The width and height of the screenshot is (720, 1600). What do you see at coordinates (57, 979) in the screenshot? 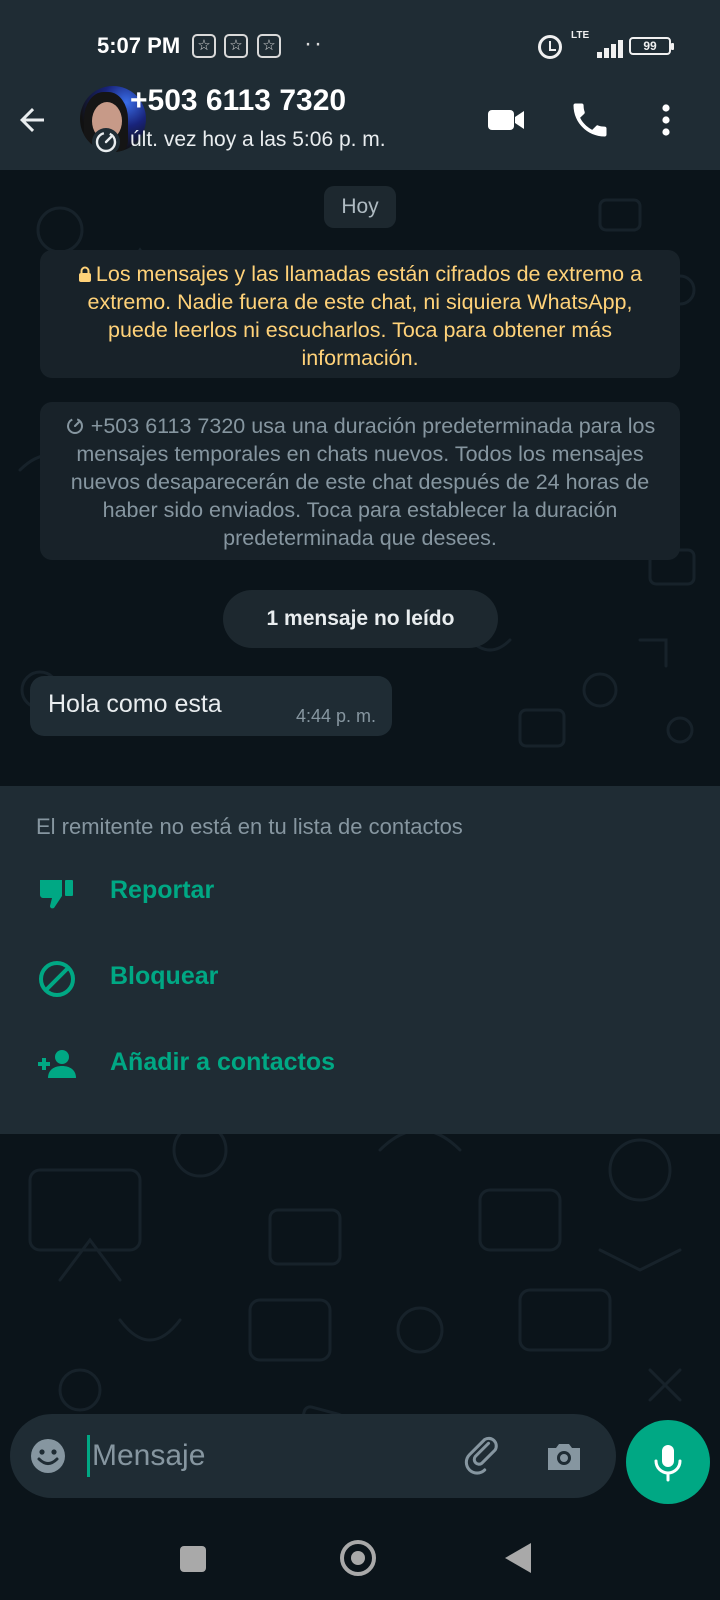
I see `block-icon` at bounding box center [57, 979].